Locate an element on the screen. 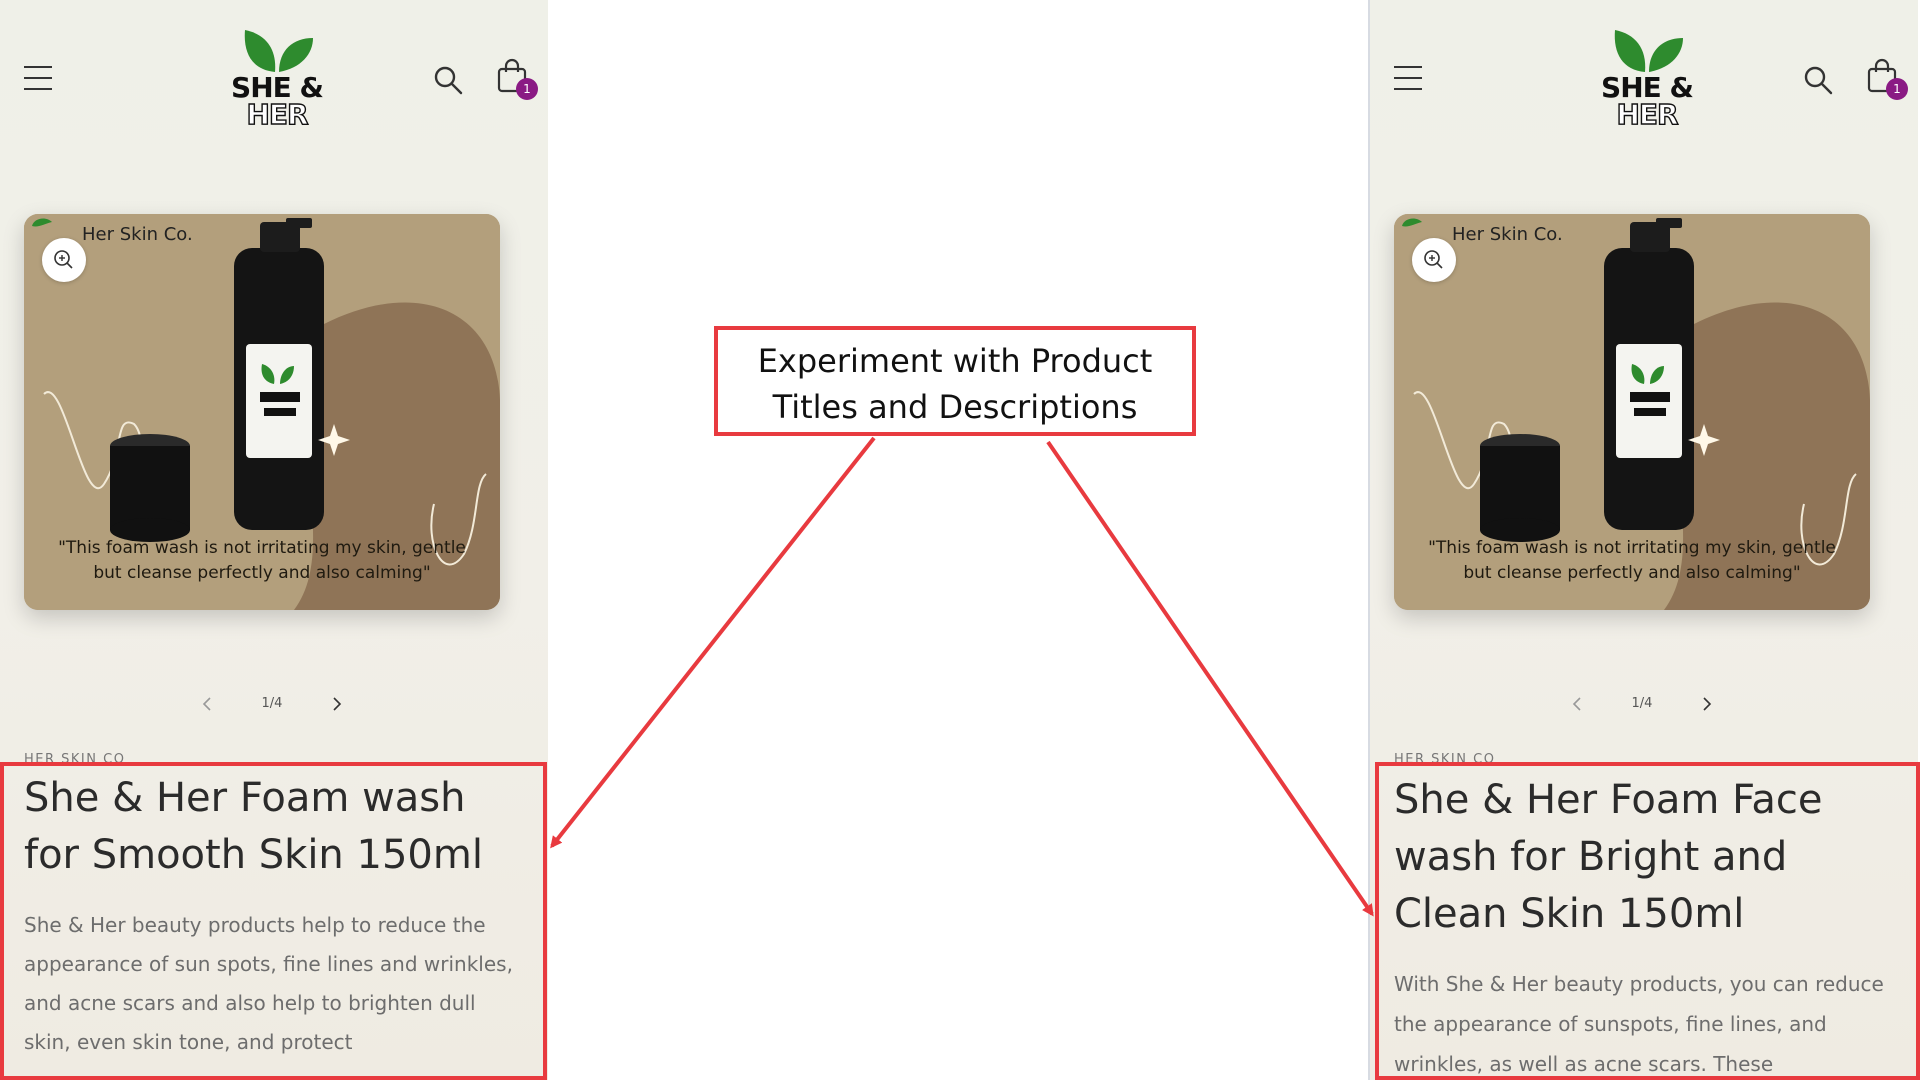 The image size is (1920, 1080). title-highlight-box-b is located at coordinates (1647, 921).